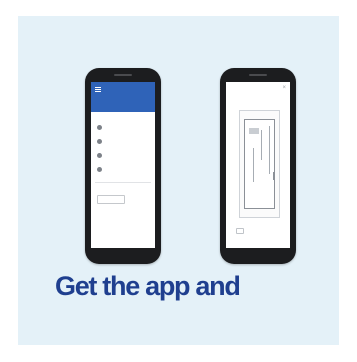 Image resolution: width=357 pixels, height=362 pixels. What do you see at coordinates (123, 97) in the screenshot?
I see `app-bar` at bounding box center [123, 97].